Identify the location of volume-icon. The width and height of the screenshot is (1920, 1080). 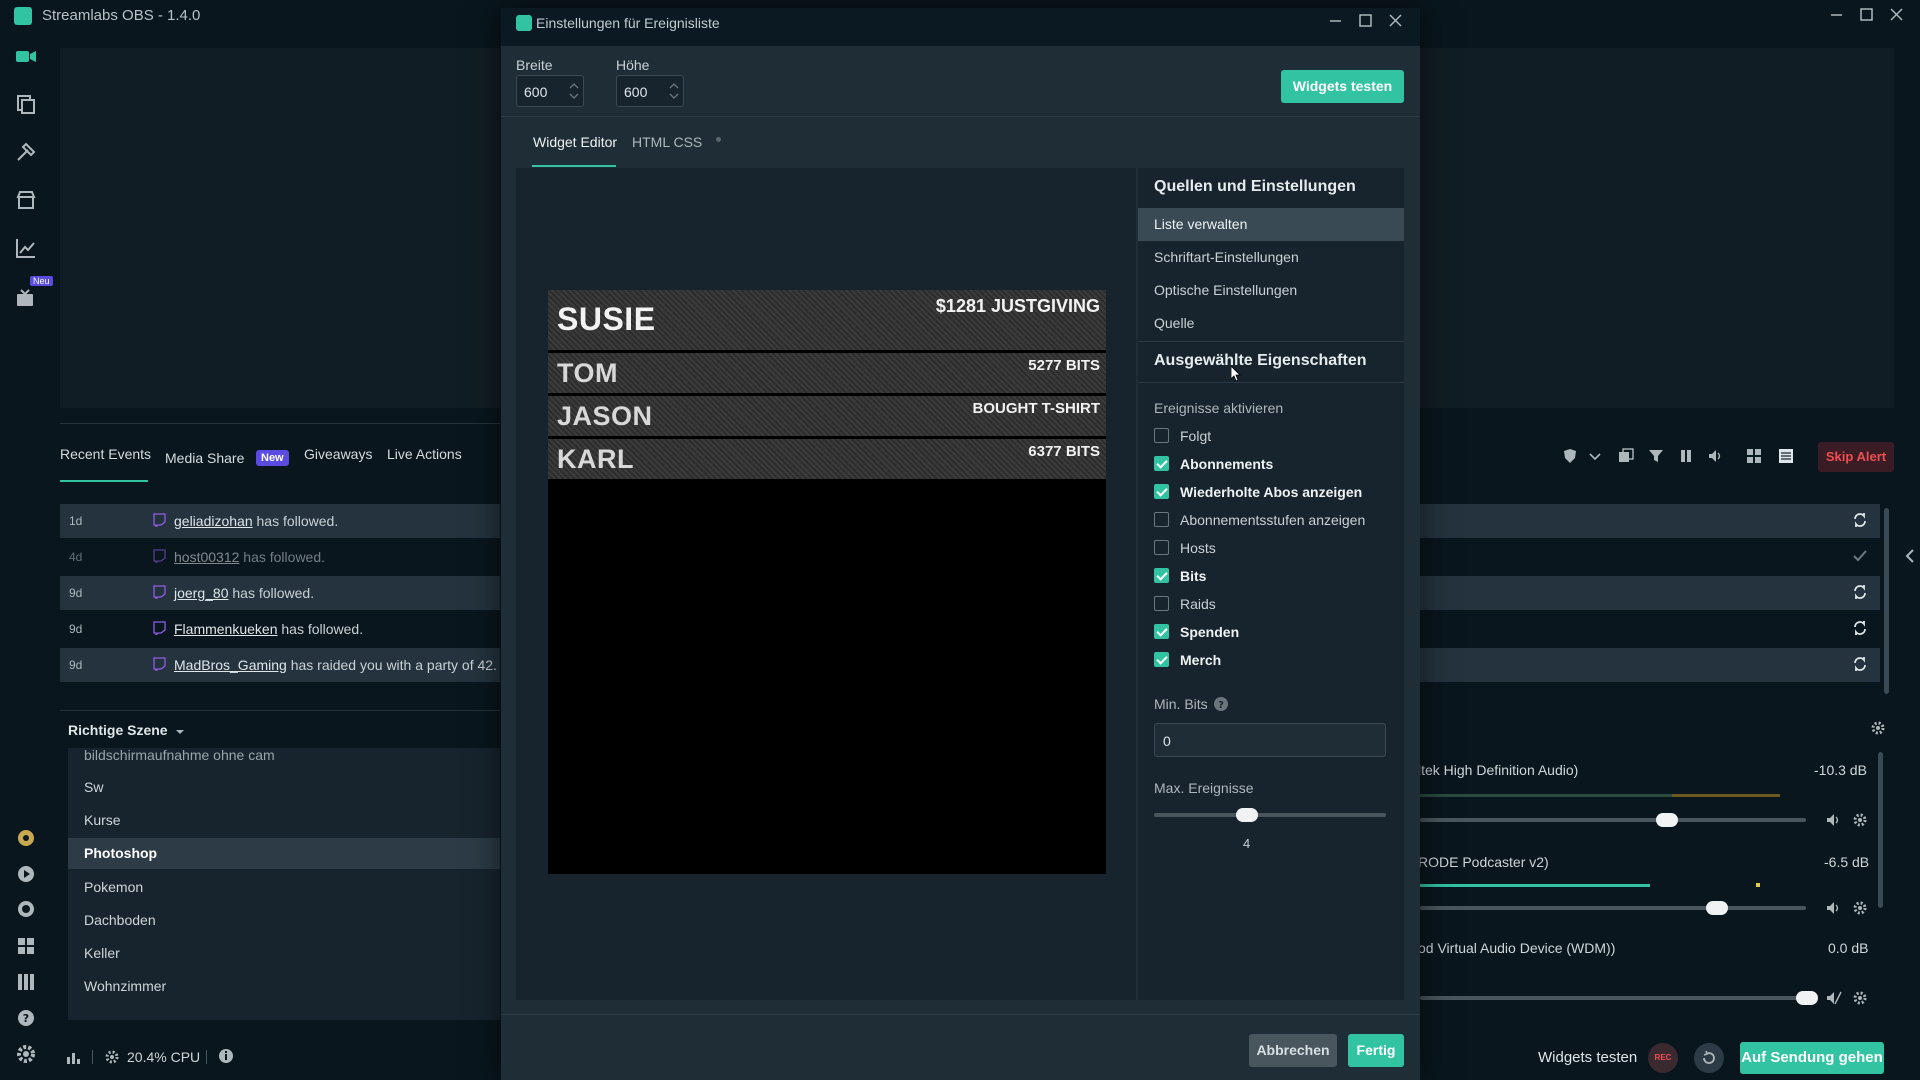
(1716, 456).